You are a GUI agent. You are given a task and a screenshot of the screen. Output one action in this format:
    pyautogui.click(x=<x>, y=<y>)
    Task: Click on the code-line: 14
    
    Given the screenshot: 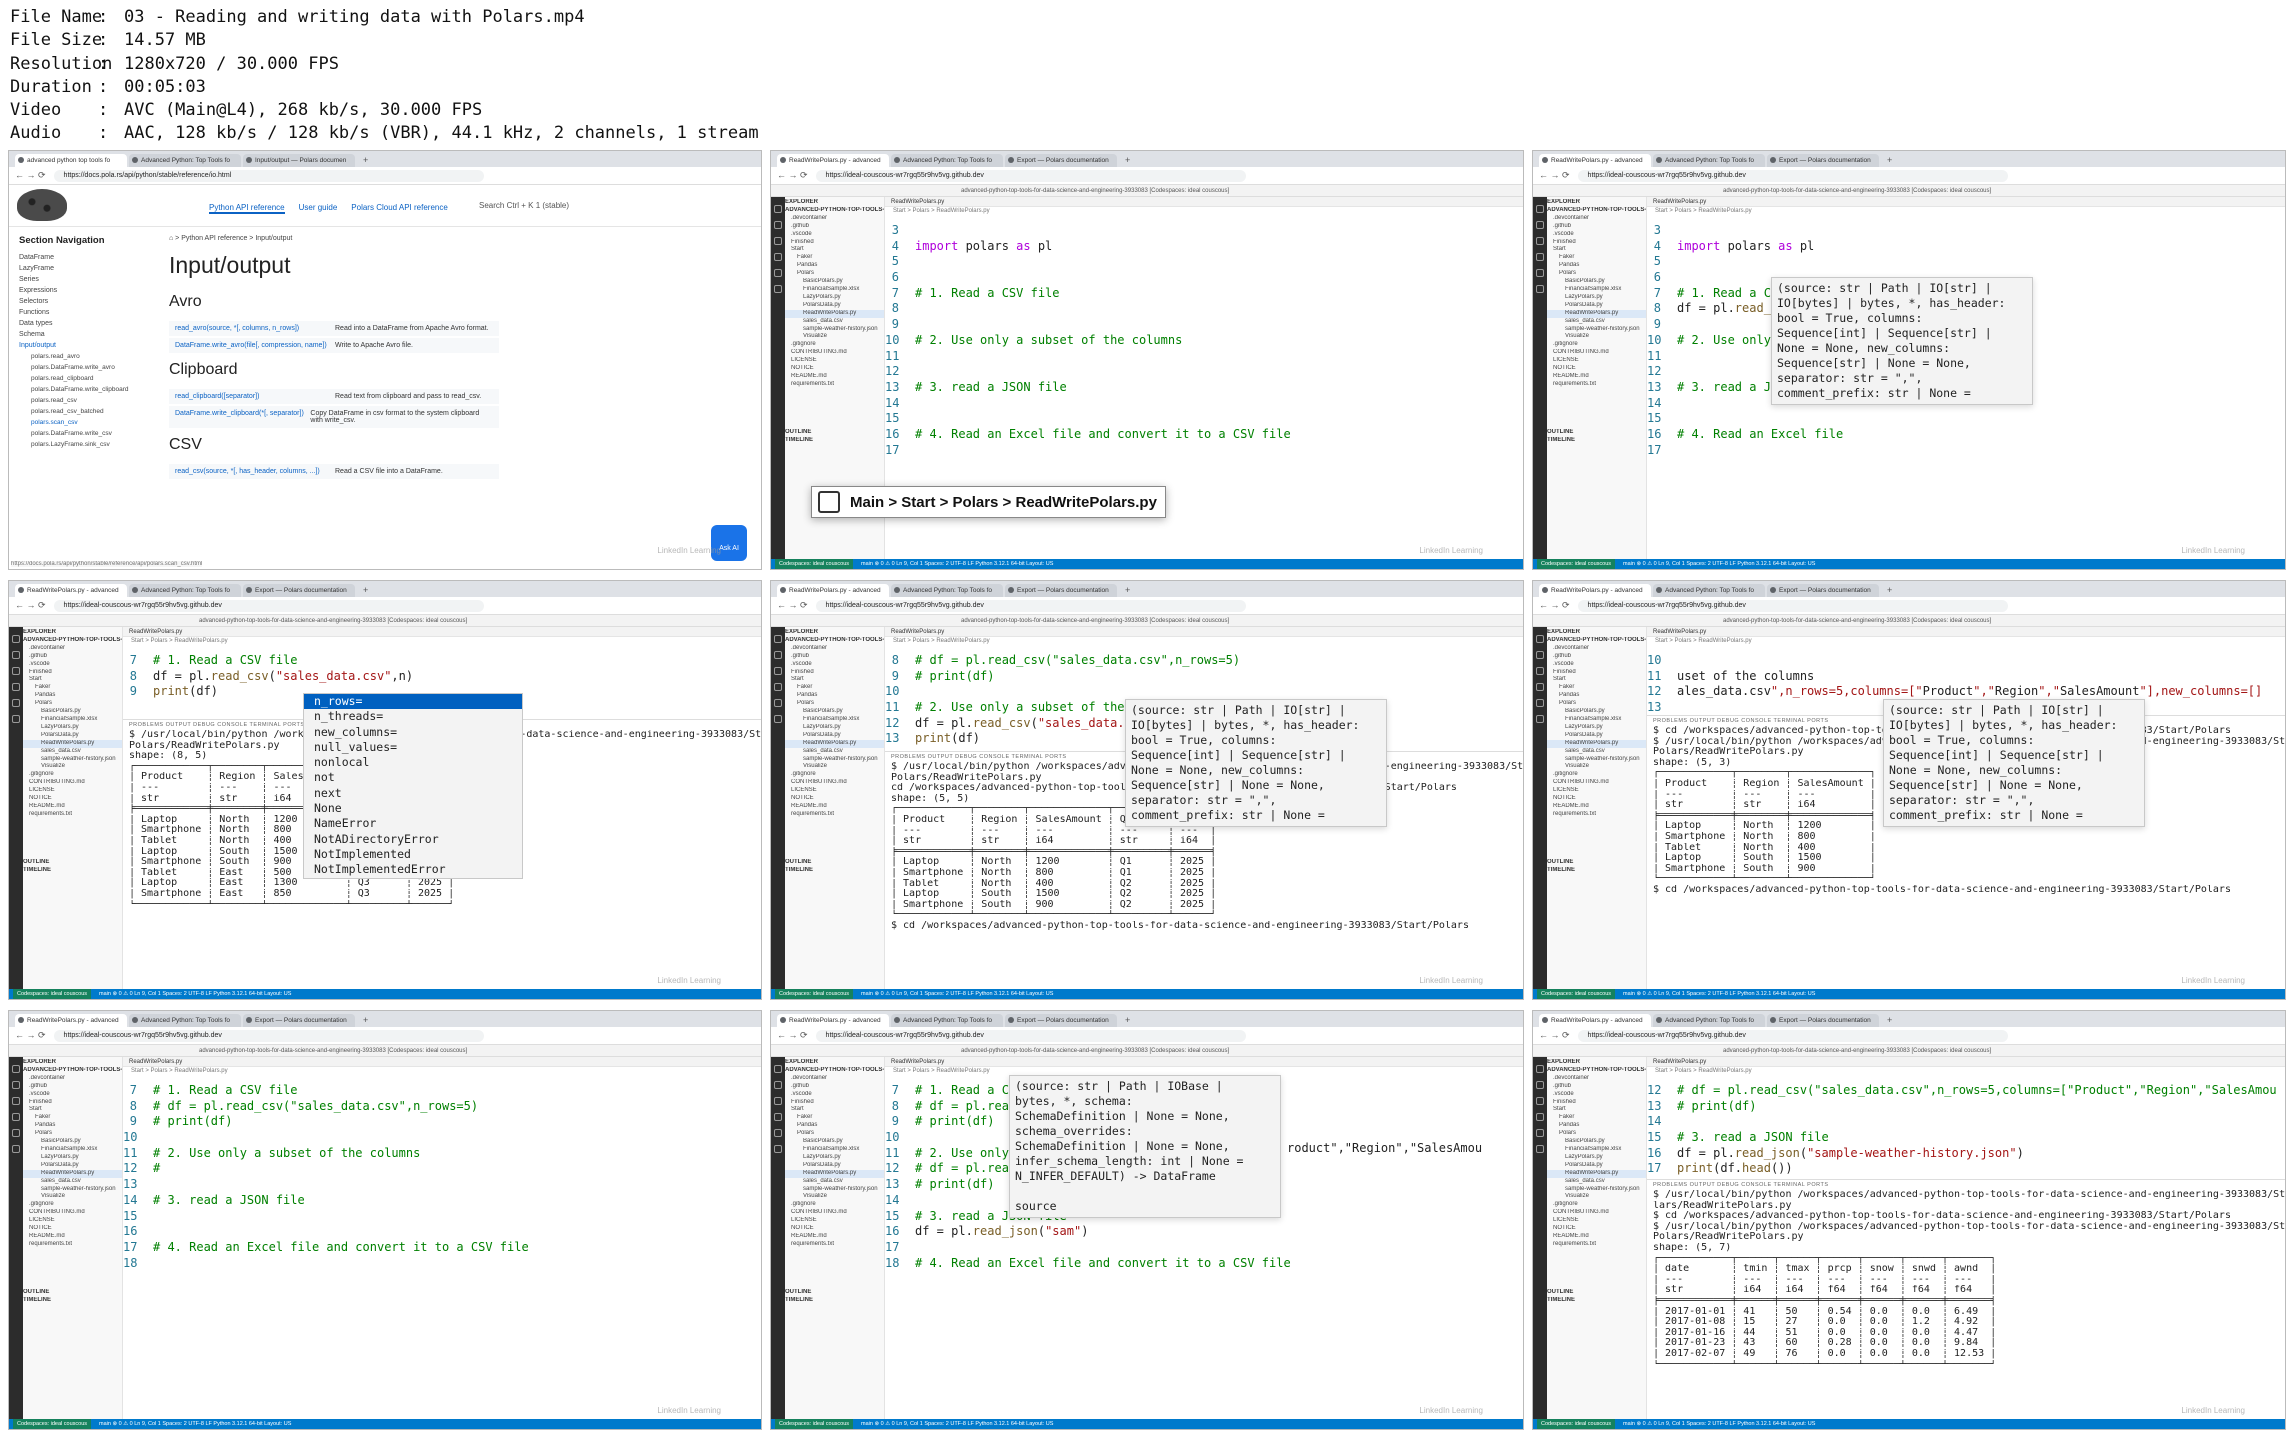 What is the action you would take?
    pyautogui.click(x=1966, y=1122)
    